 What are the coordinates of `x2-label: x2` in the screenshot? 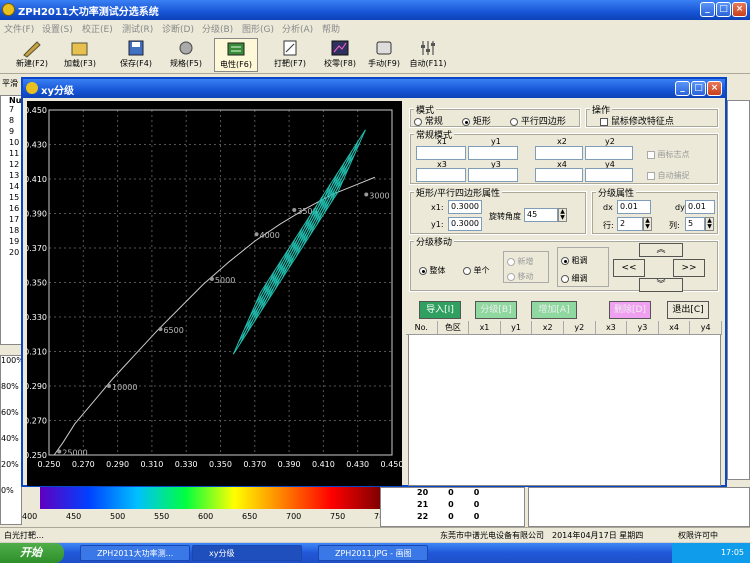 It's located at (562, 141).